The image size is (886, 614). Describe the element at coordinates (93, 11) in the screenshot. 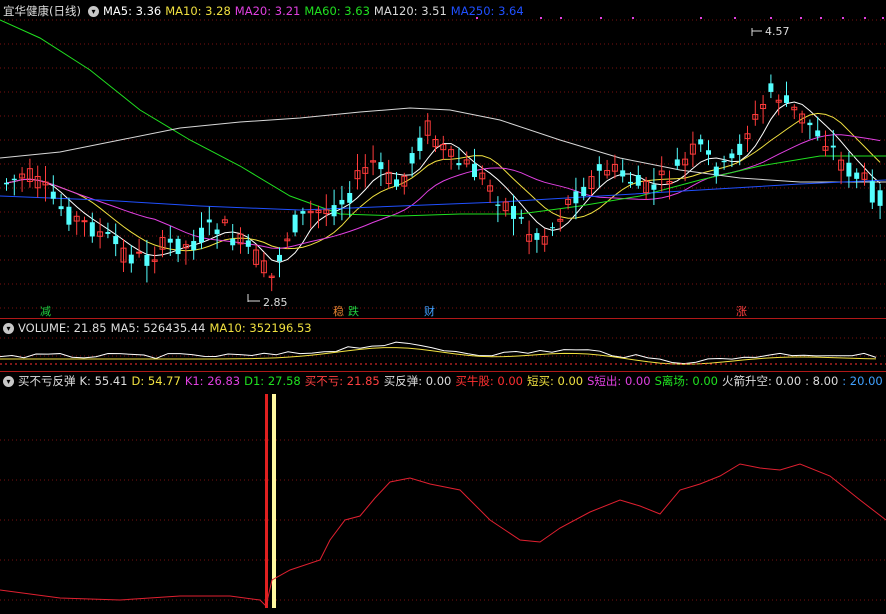

I see `settings-icon: ▾` at that location.